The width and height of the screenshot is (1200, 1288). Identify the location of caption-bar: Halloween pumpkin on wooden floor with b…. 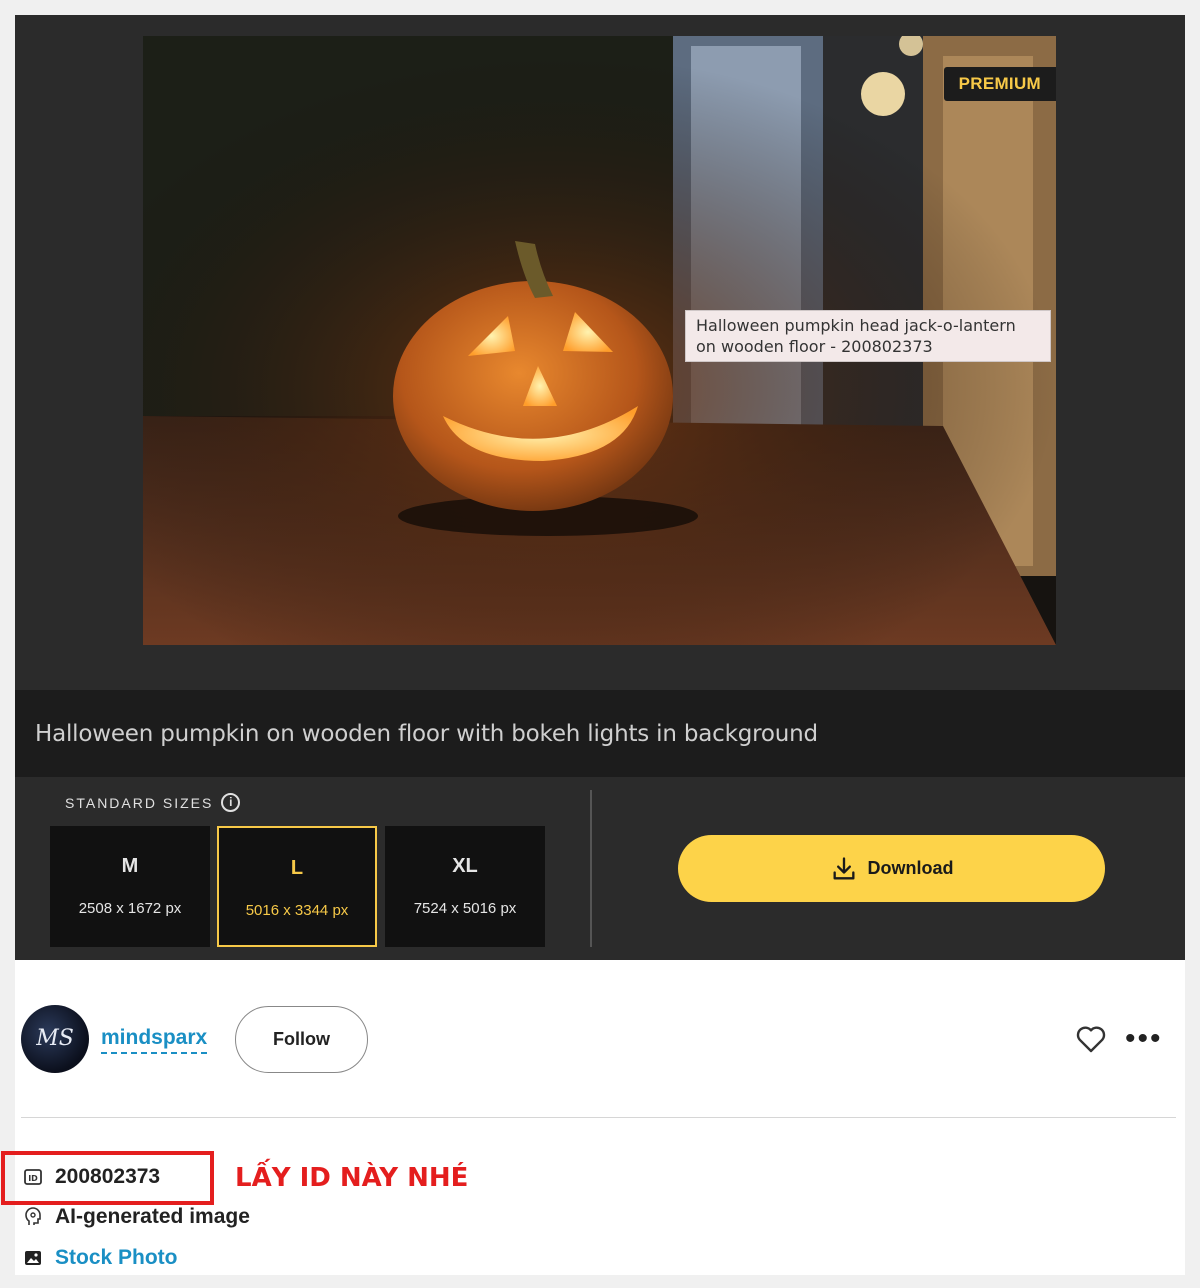
(600, 733).